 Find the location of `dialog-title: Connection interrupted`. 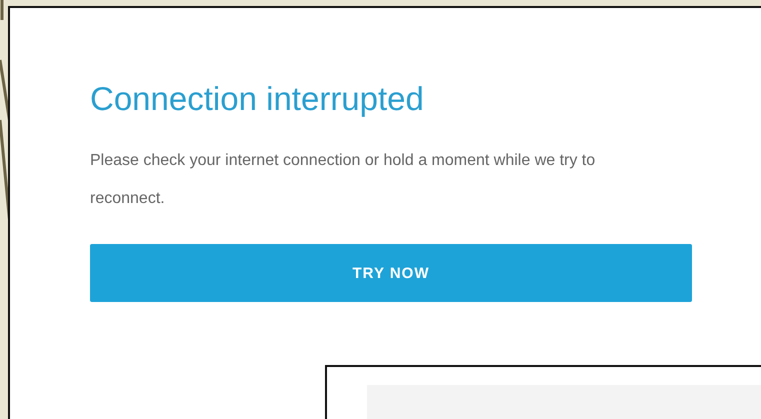

dialog-title: Connection interrupted is located at coordinates (257, 99).